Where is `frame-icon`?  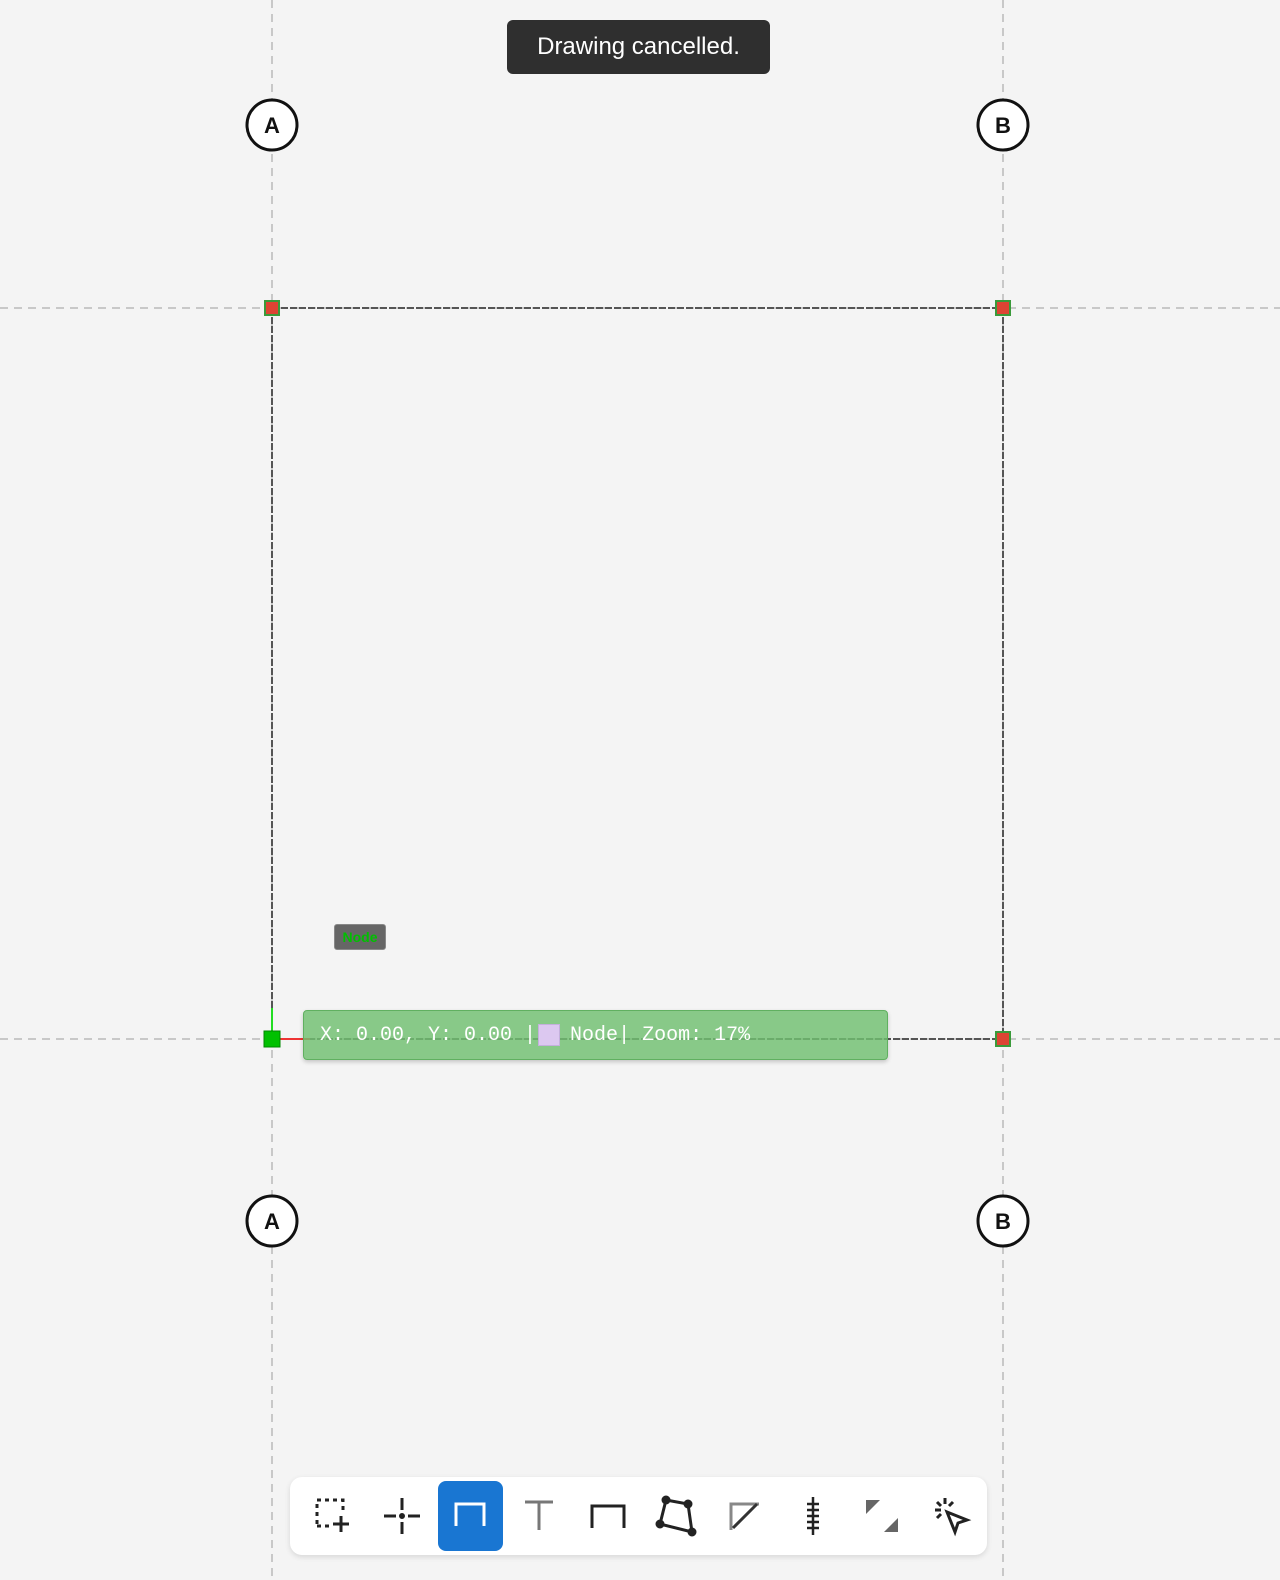 frame-icon is located at coordinates (608, 1516).